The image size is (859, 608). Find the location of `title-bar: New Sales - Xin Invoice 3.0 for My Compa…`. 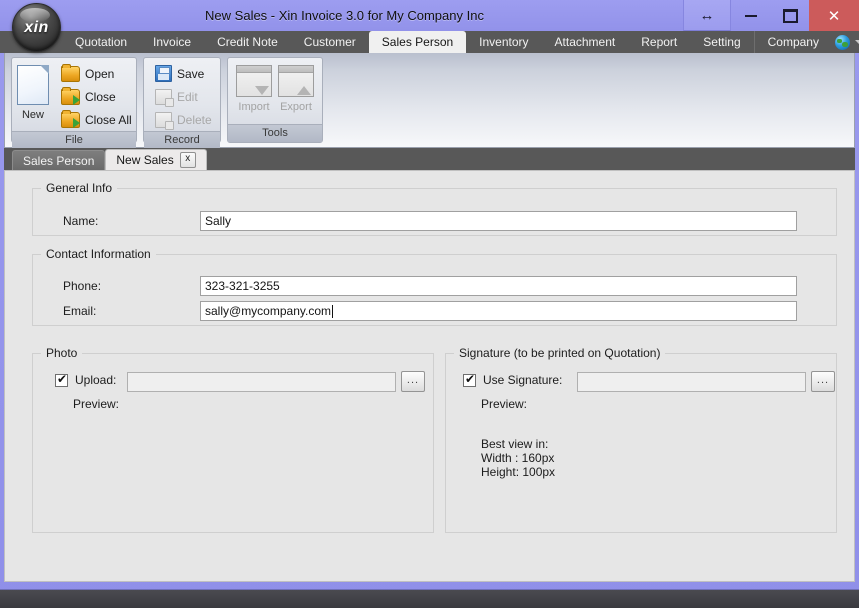

title-bar: New Sales - Xin Invoice 3.0 for My Compa… is located at coordinates (429, 16).